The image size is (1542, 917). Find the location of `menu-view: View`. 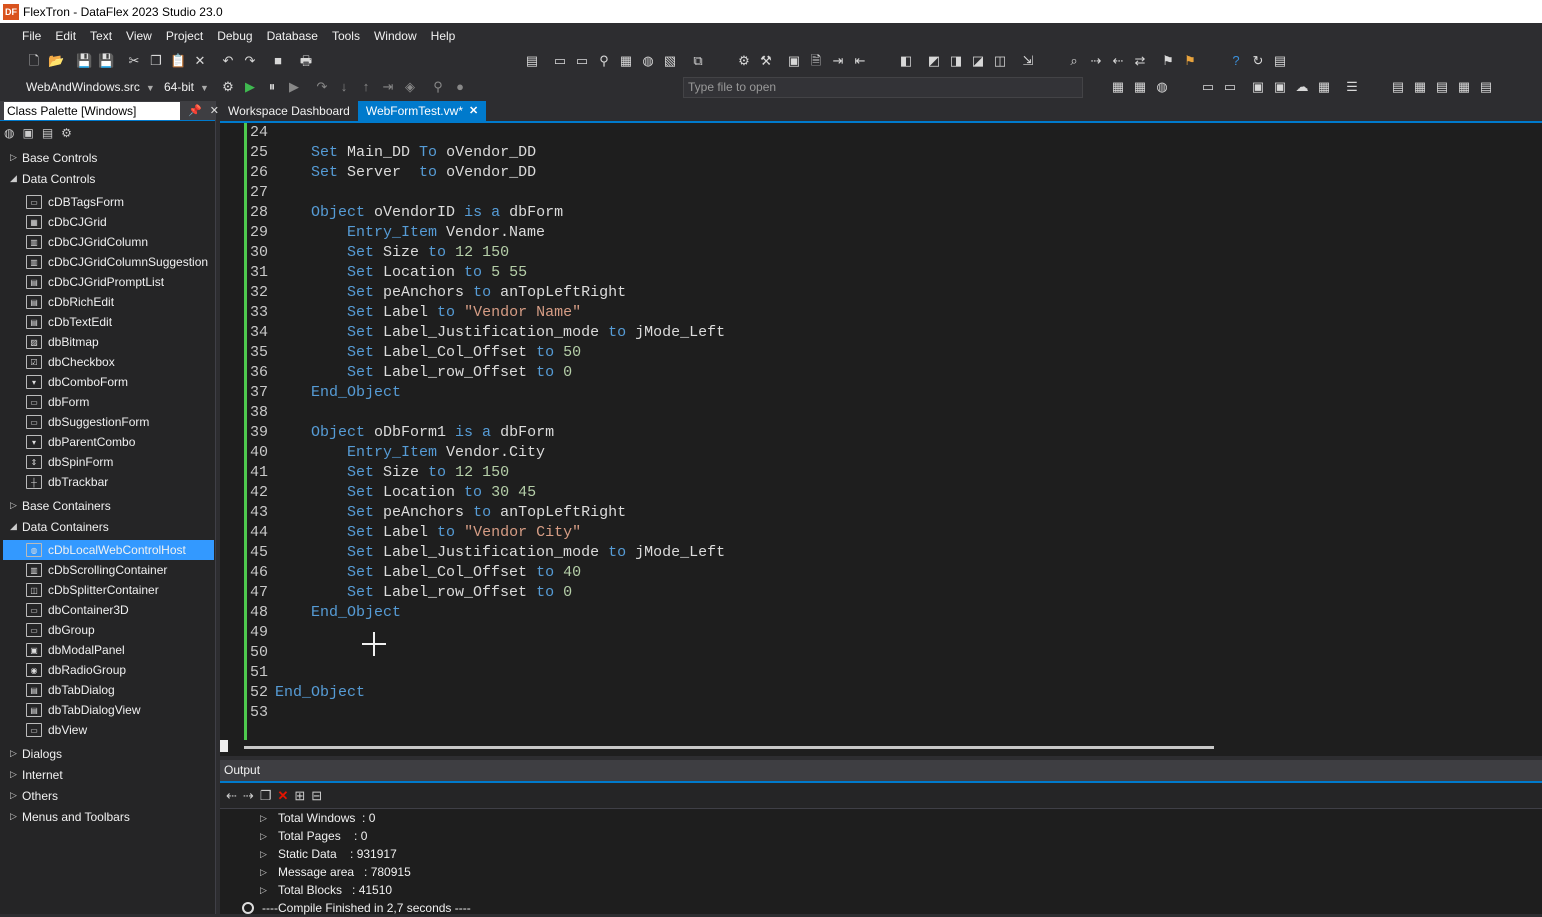

menu-view: View is located at coordinates (139, 36).